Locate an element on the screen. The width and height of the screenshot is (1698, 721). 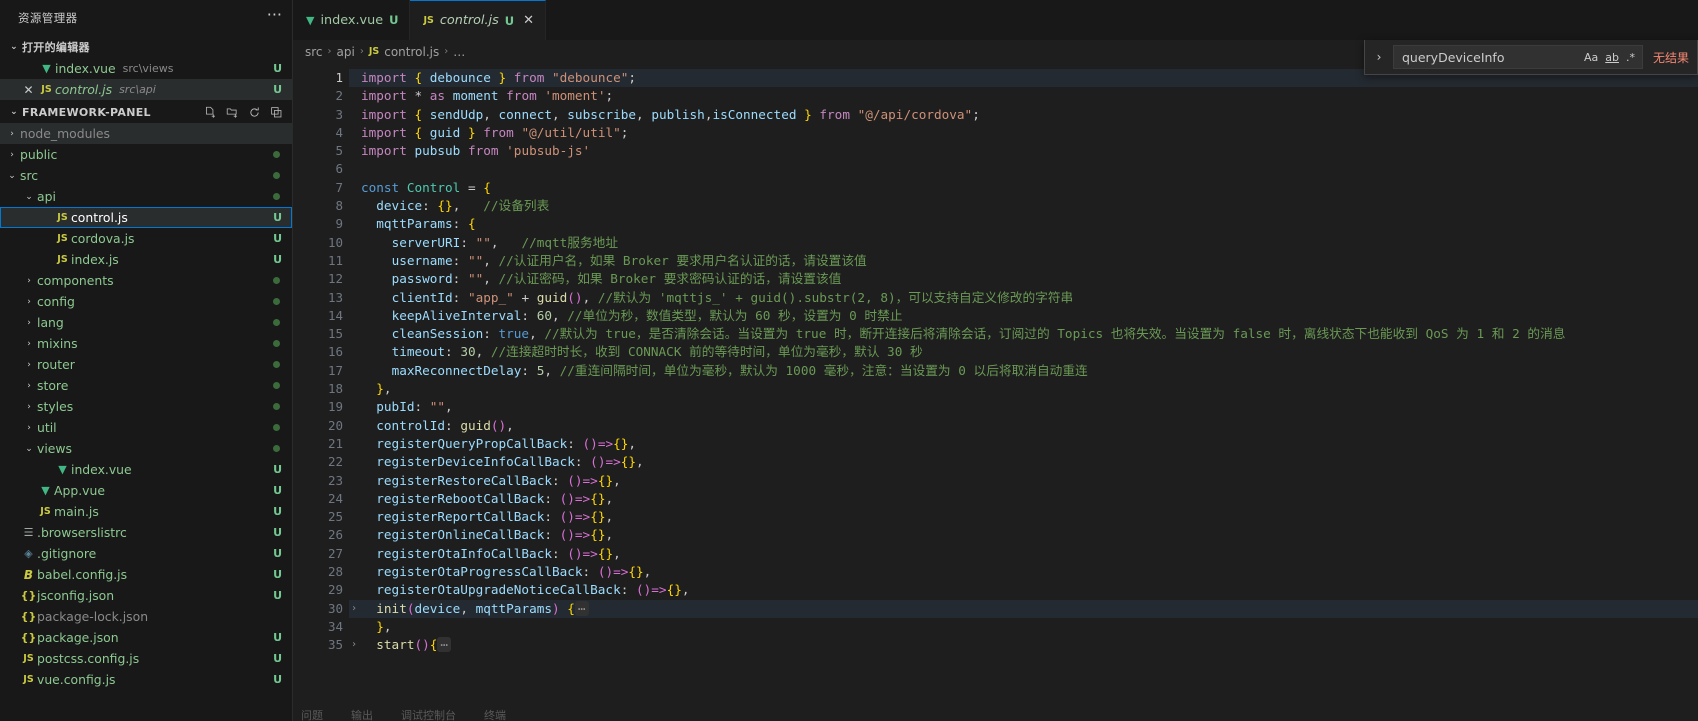
code-line: const Control = { is located at coordinates (1029, 188).